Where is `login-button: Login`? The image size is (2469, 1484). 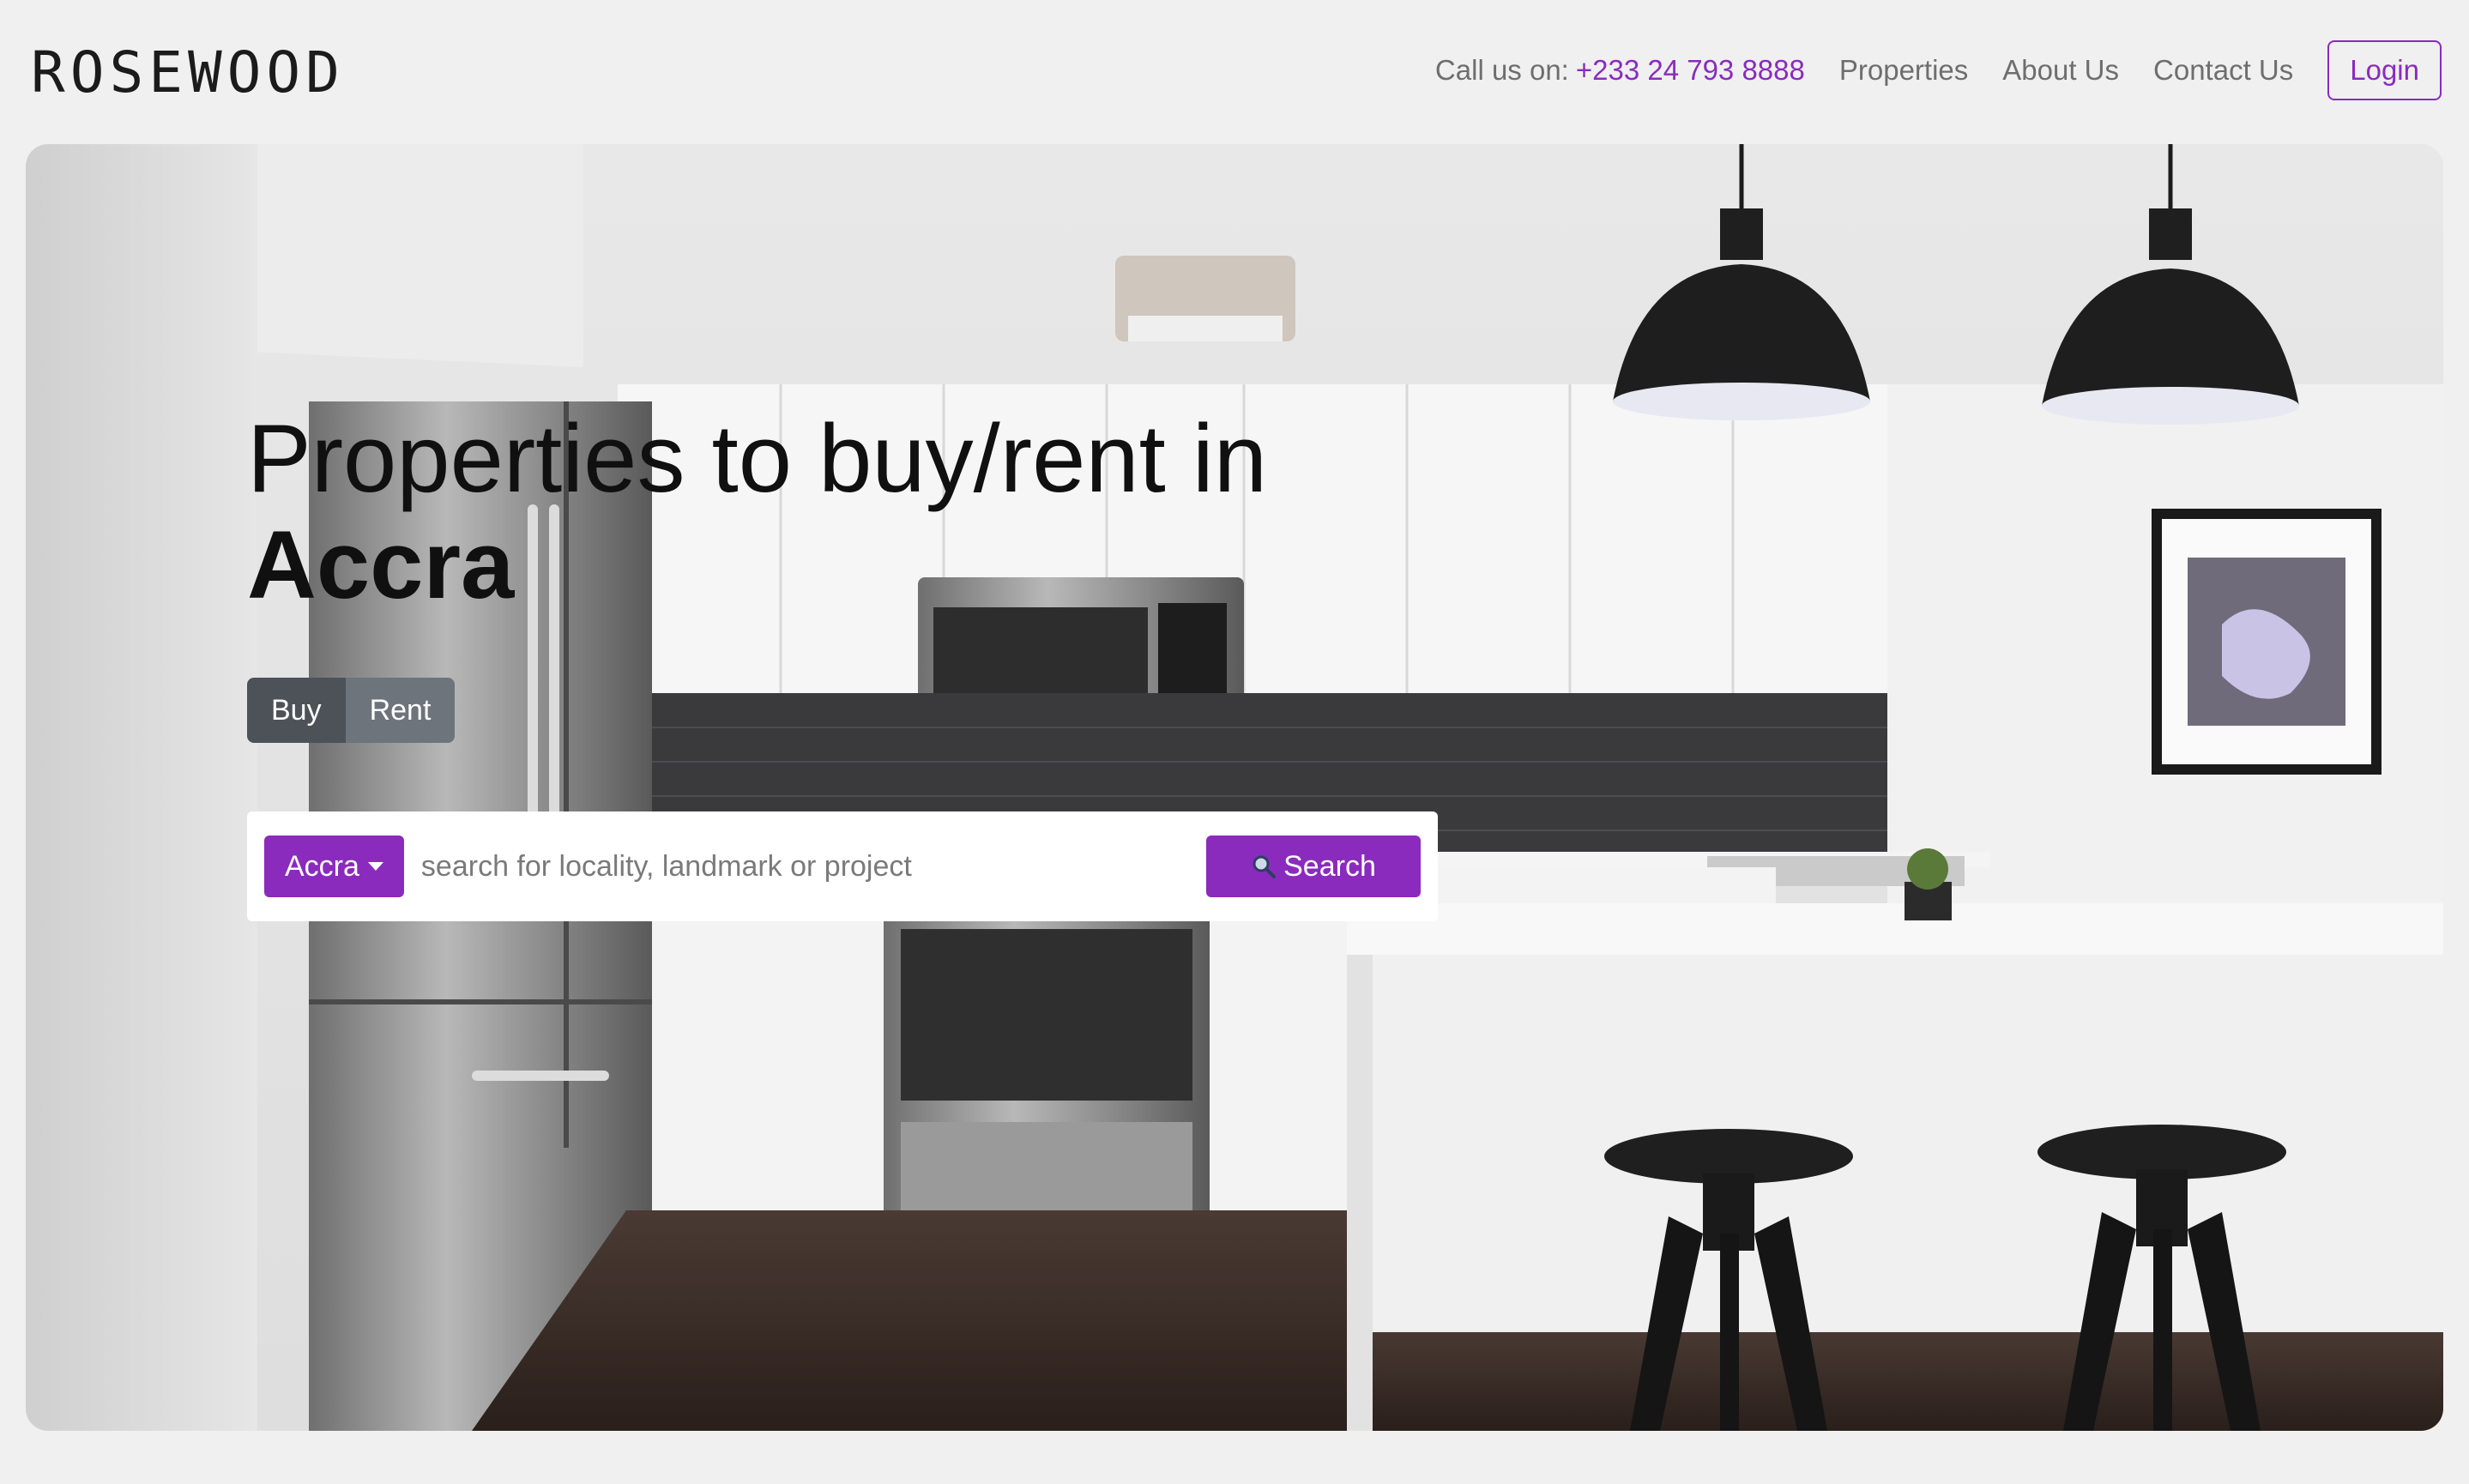 login-button: Login is located at coordinates (2384, 70).